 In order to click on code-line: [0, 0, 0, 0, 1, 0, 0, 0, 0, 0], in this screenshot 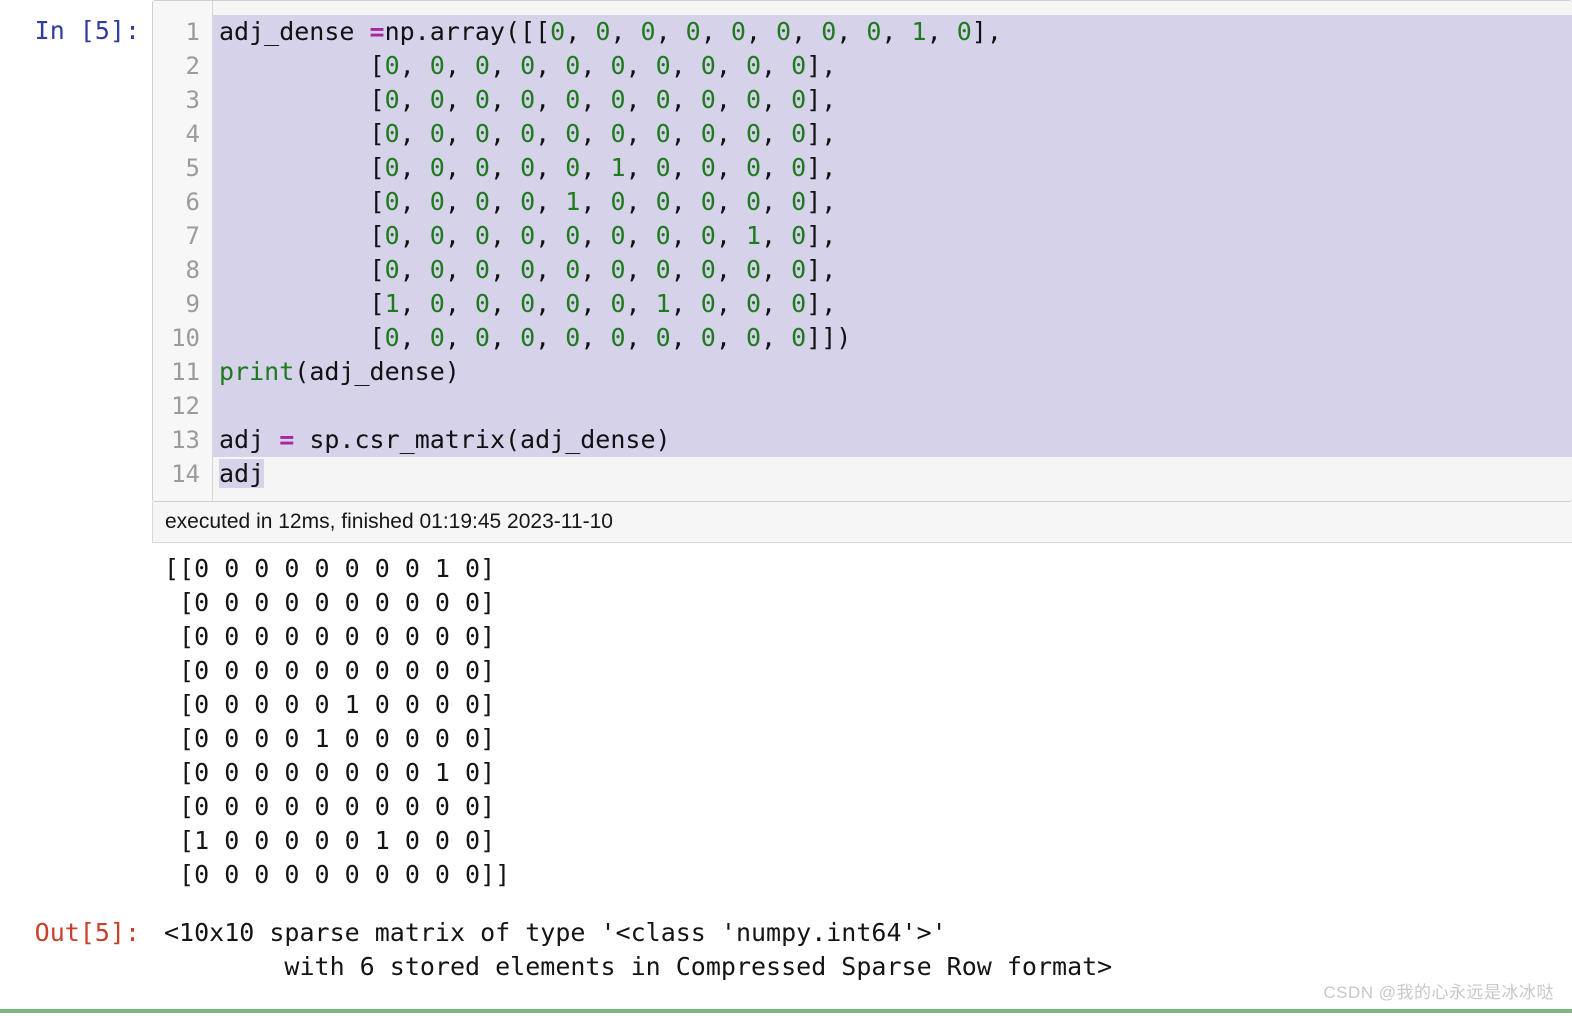, I will do `click(892, 202)`.